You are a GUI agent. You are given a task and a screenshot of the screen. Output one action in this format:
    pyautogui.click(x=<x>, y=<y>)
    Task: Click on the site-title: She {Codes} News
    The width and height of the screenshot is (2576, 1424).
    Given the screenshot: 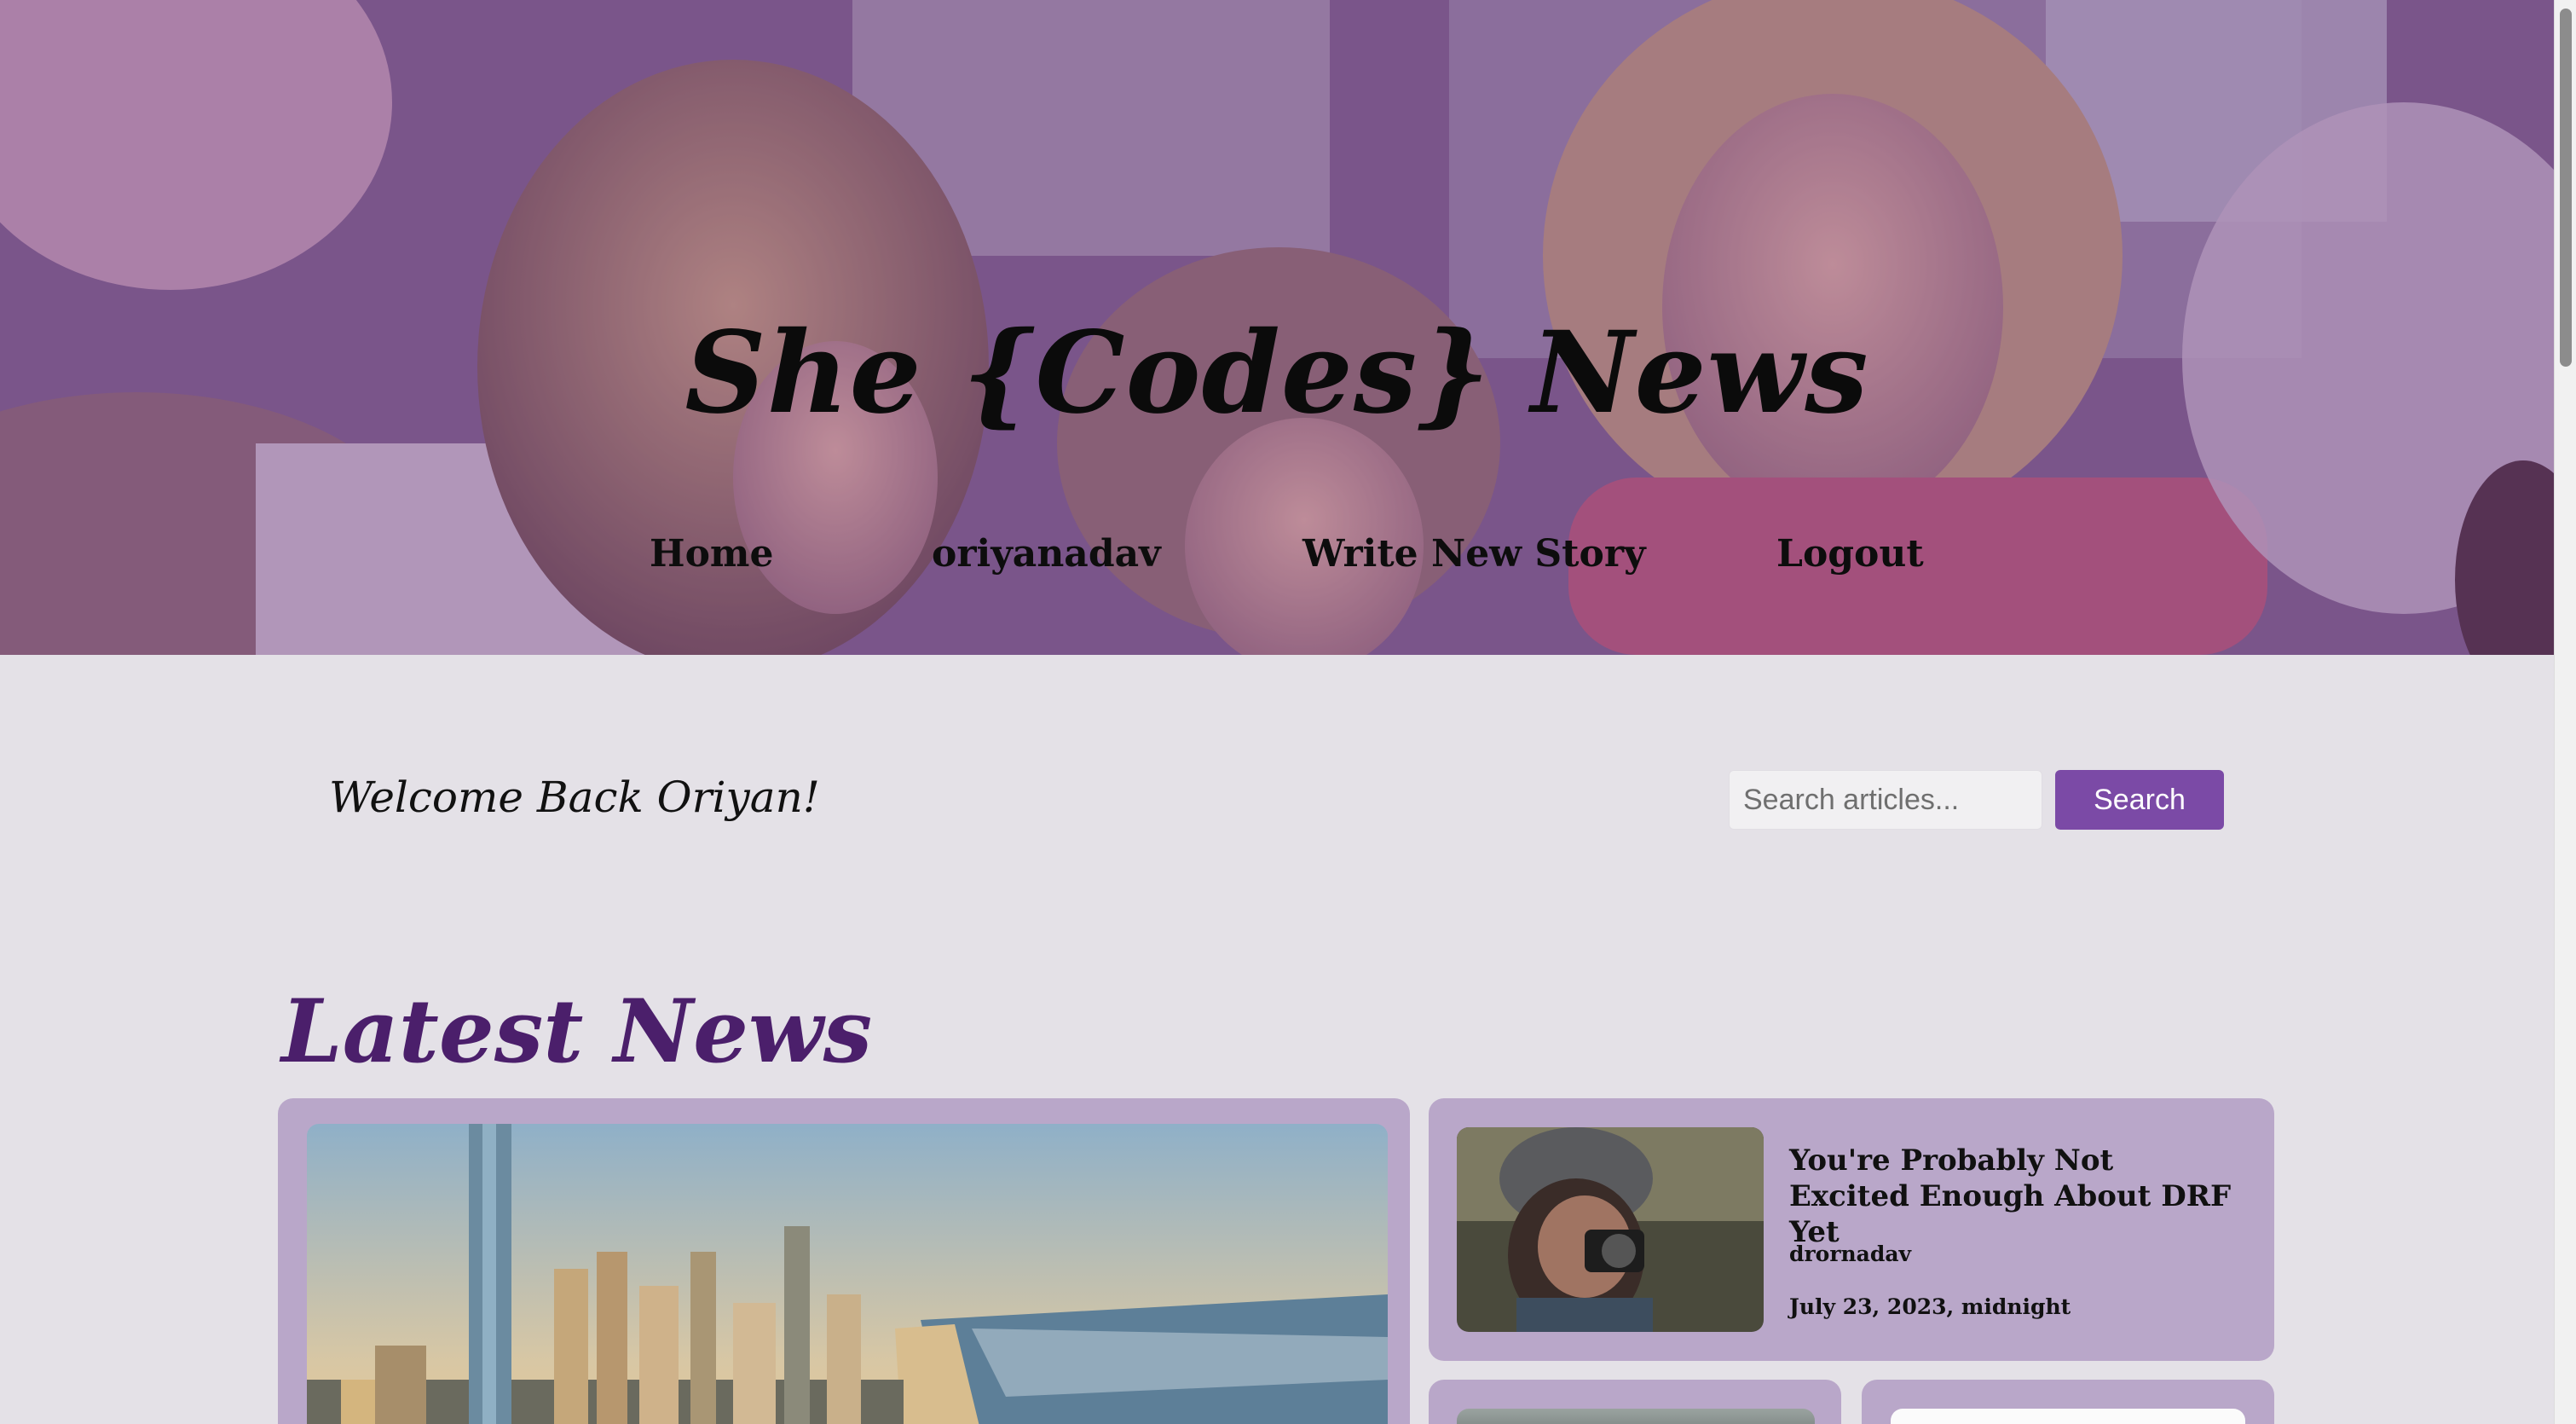 What is the action you would take?
    pyautogui.click(x=1276, y=373)
    